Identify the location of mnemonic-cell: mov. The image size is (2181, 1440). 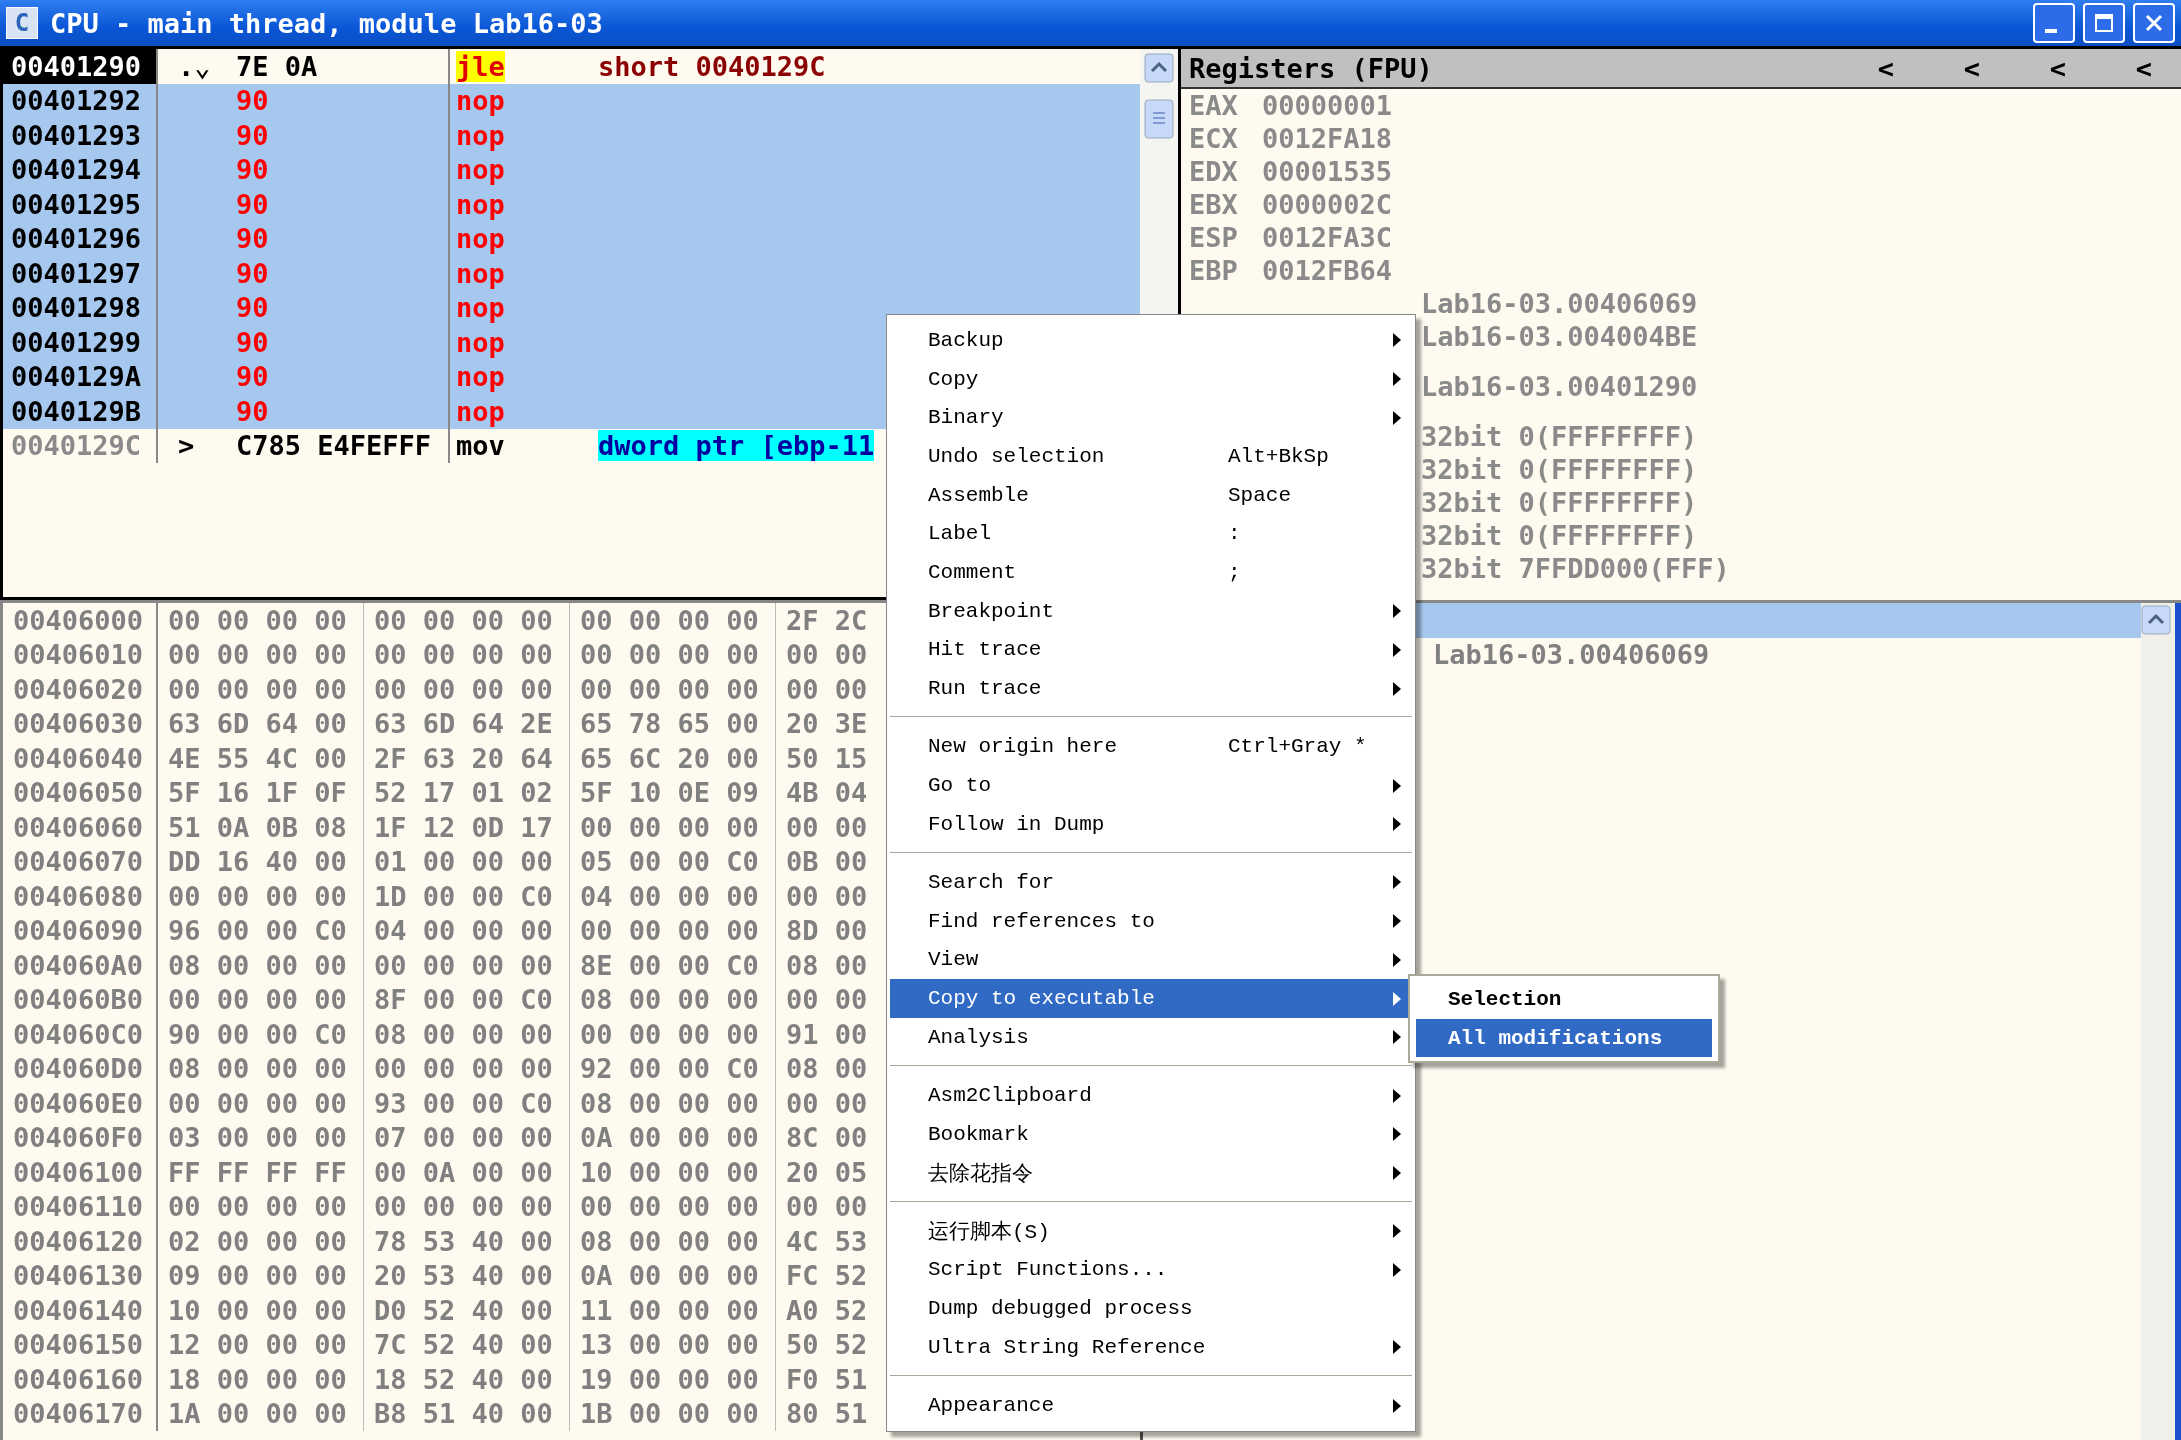
(480, 446).